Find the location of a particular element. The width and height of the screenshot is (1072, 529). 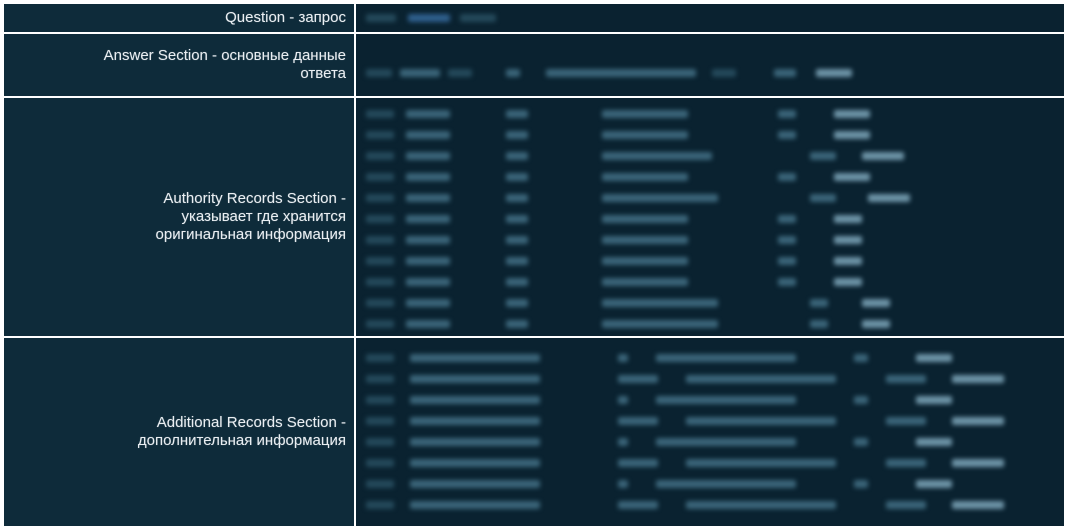

answer-data-blurred is located at coordinates (710, 65).